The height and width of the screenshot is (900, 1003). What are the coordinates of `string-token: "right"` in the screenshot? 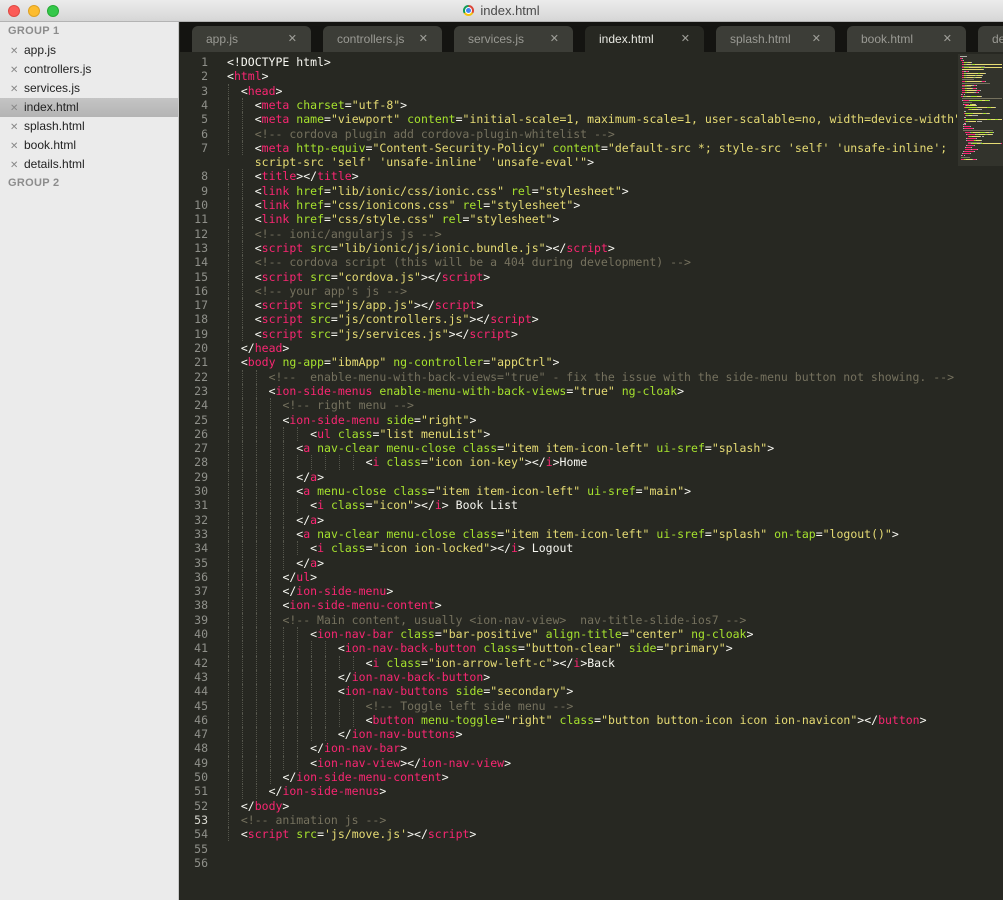 It's located at (445, 419).